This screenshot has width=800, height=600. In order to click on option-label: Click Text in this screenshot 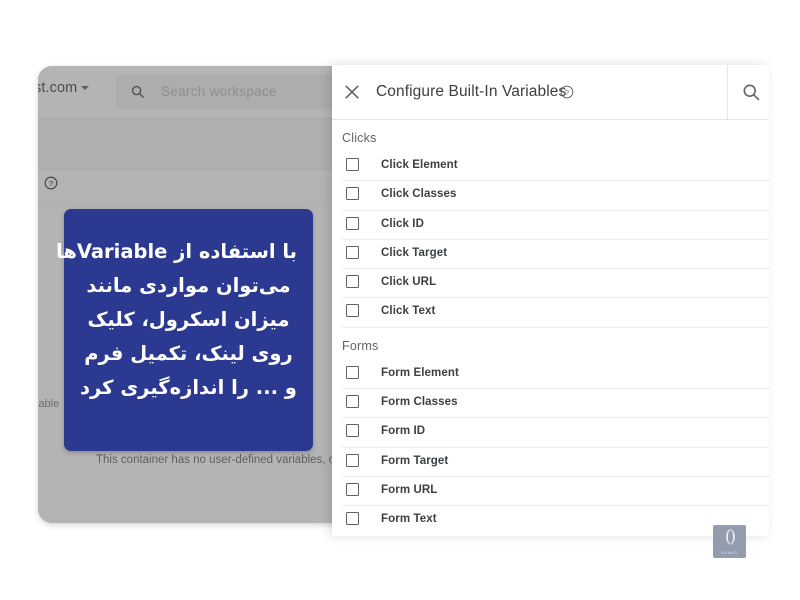, I will do `click(408, 311)`.